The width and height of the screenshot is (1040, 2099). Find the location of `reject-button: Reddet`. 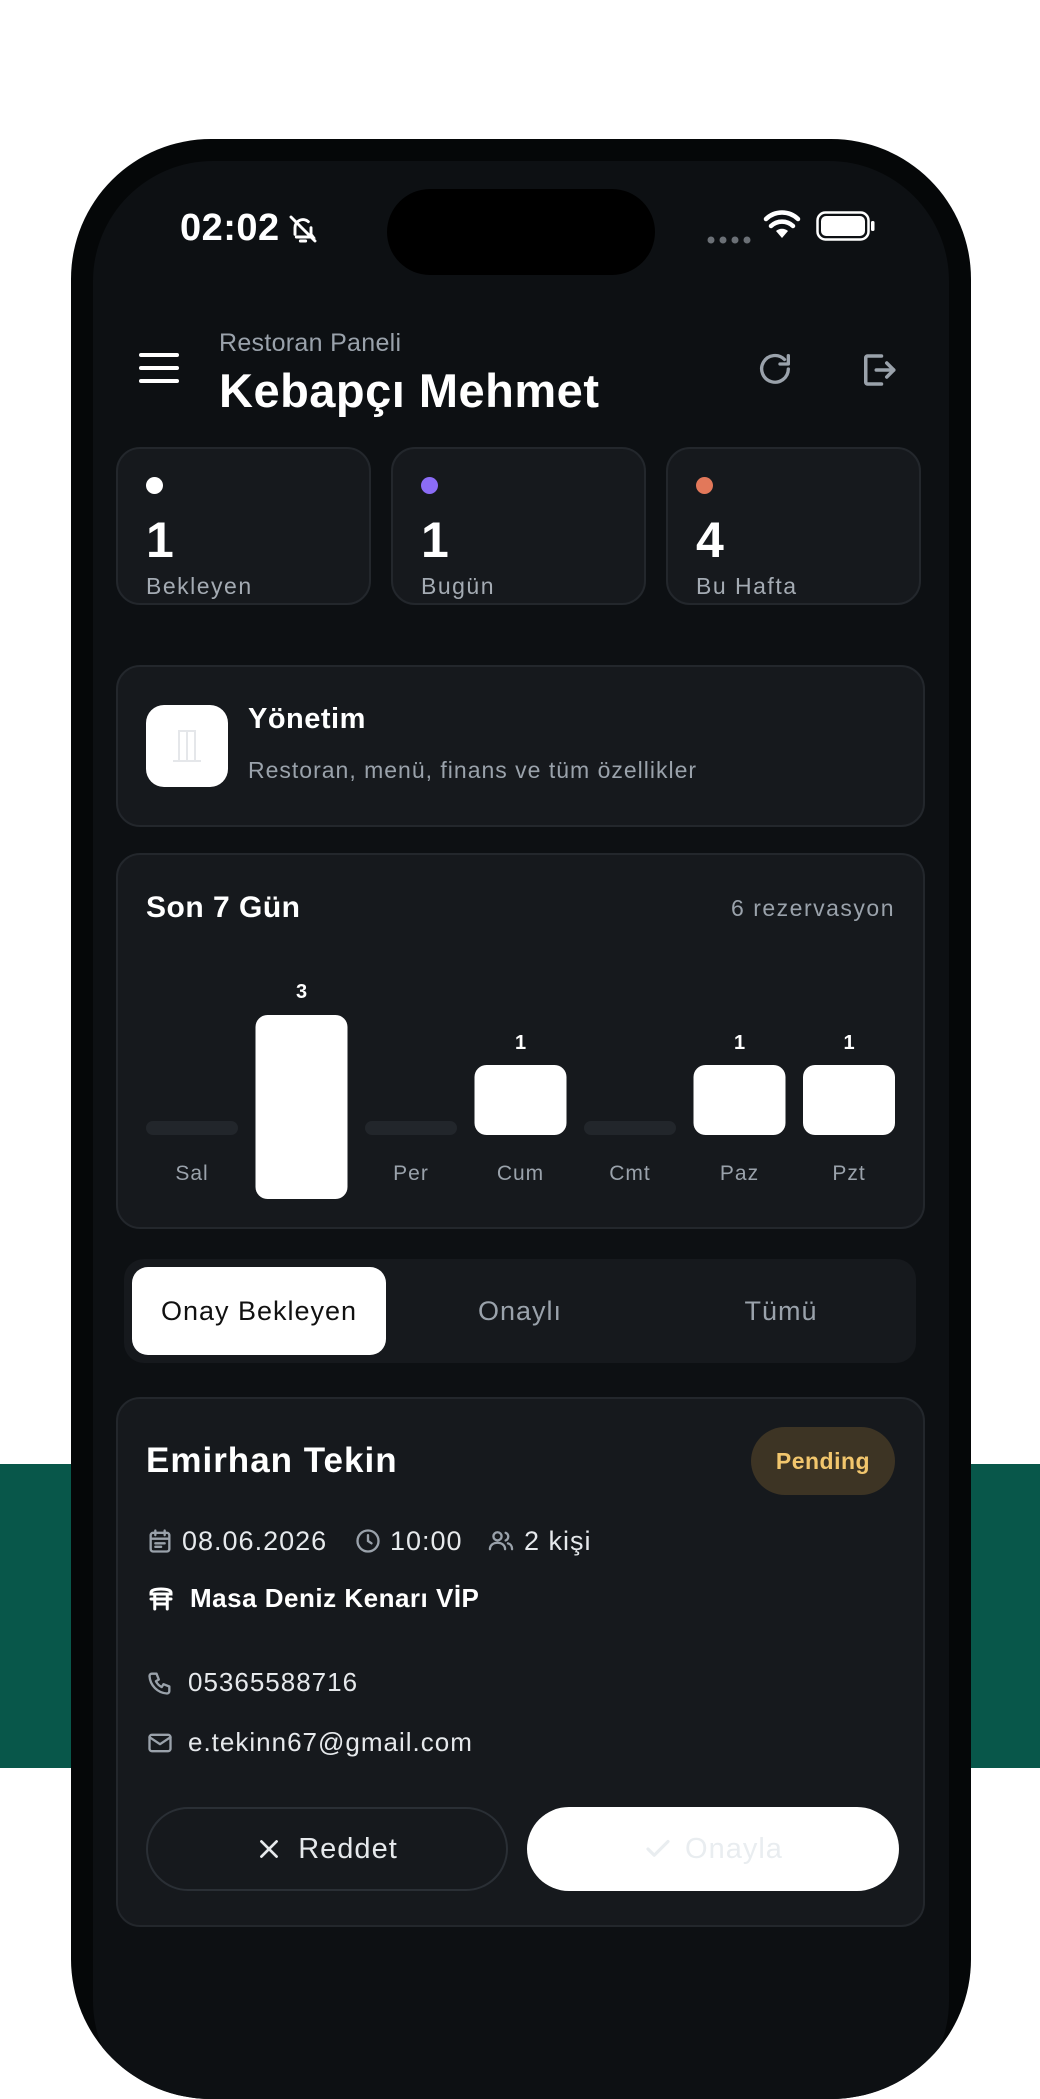

reject-button: Reddet is located at coordinates (327, 1849).